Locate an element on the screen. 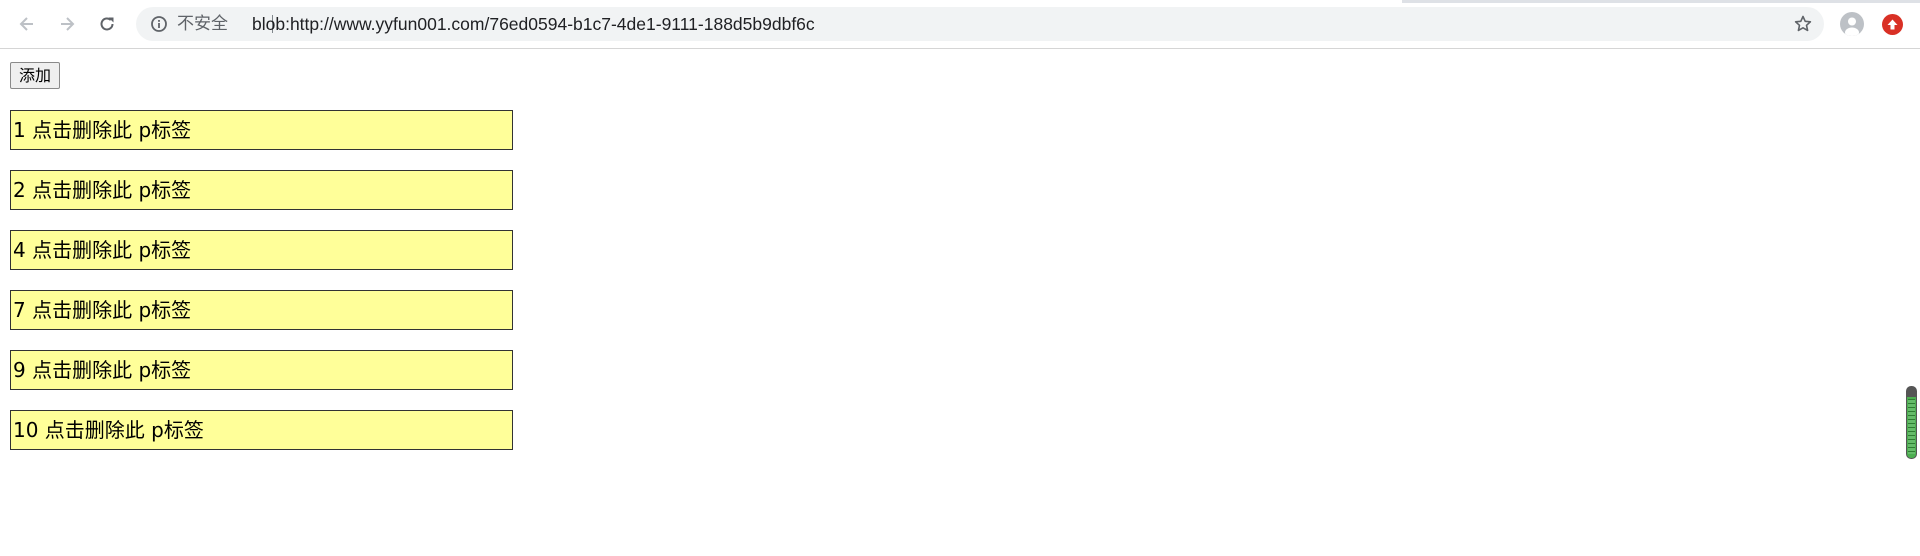  update-button is located at coordinates (1892, 24).